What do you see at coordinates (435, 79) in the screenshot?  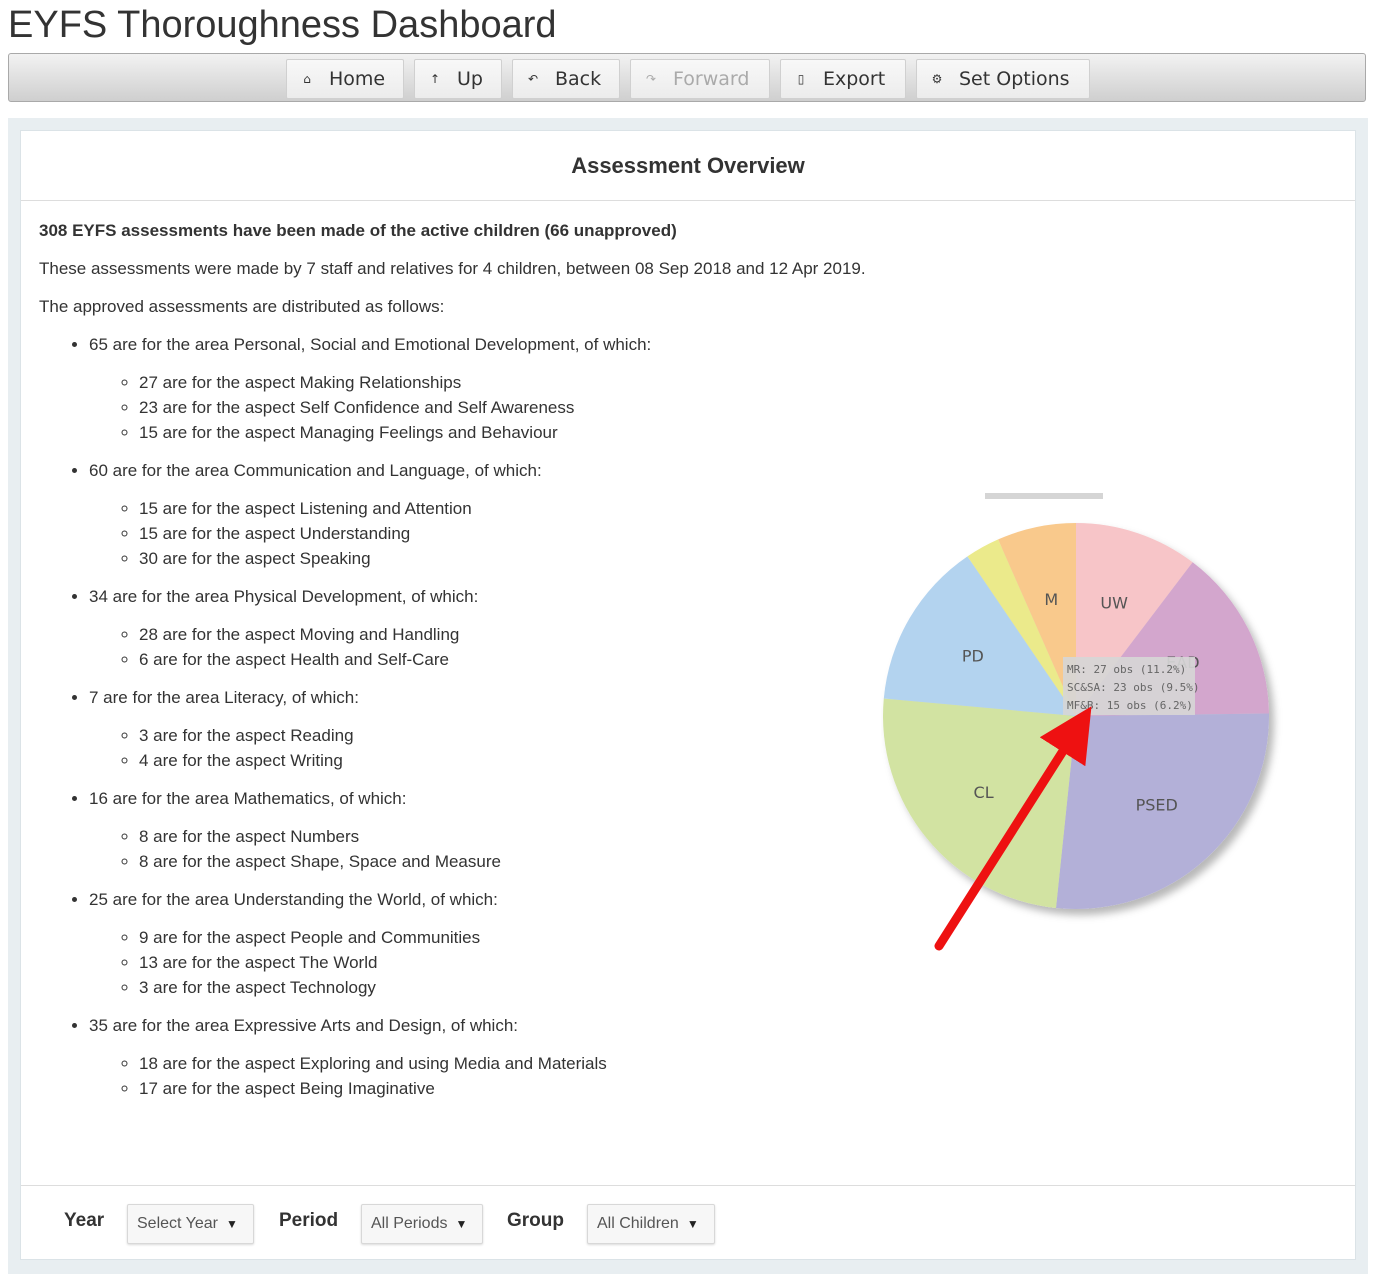 I see `up-arrow-icon: ↑` at bounding box center [435, 79].